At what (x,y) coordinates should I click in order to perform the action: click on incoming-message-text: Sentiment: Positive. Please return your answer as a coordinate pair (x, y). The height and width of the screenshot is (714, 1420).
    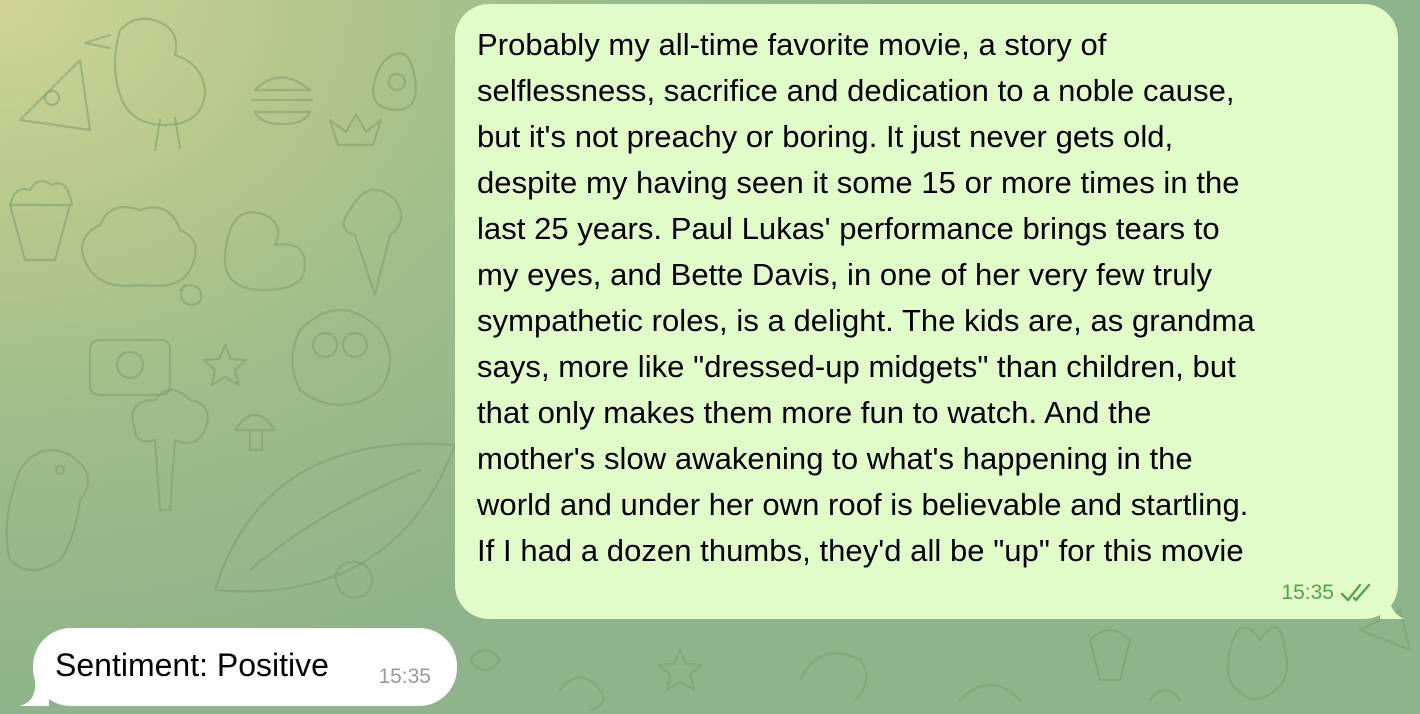
    Looking at the image, I should click on (192, 665).